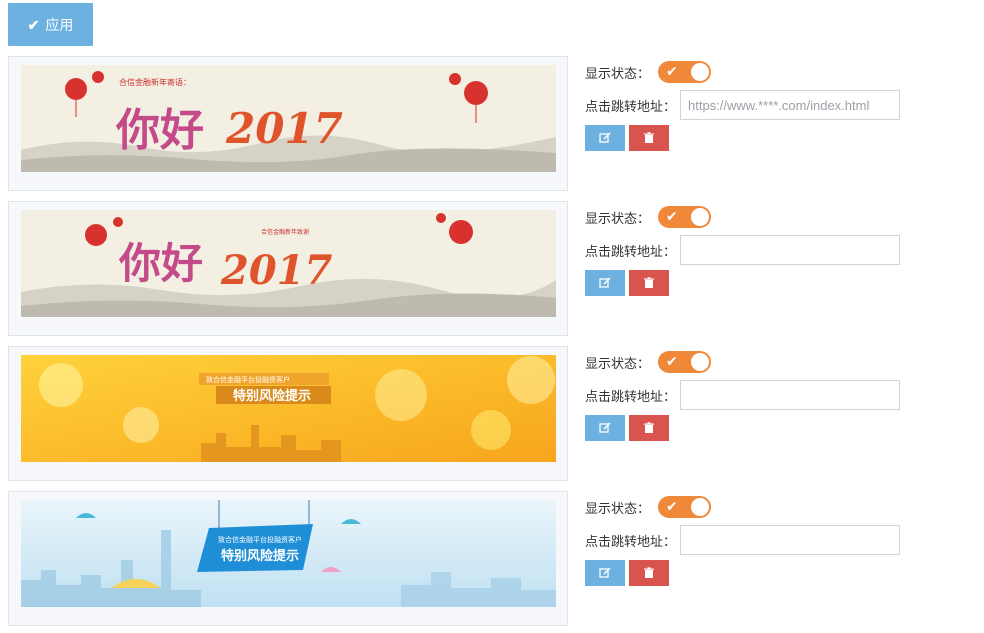 This screenshot has width=984, height=633. I want to click on banner-image: 合信金融新年寄语： 你好 2017, so click(288, 118).